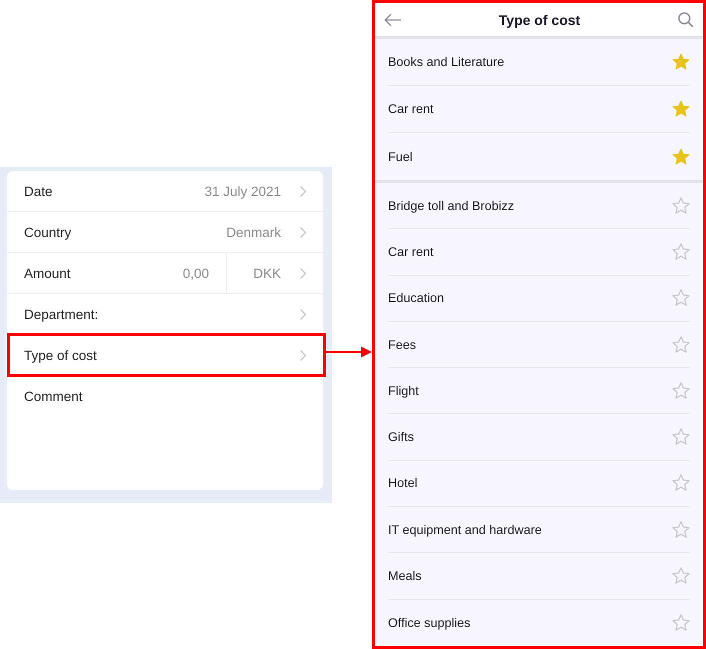 The width and height of the screenshot is (706, 649). Describe the element at coordinates (48, 273) in the screenshot. I see `field-label: Amount` at that location.